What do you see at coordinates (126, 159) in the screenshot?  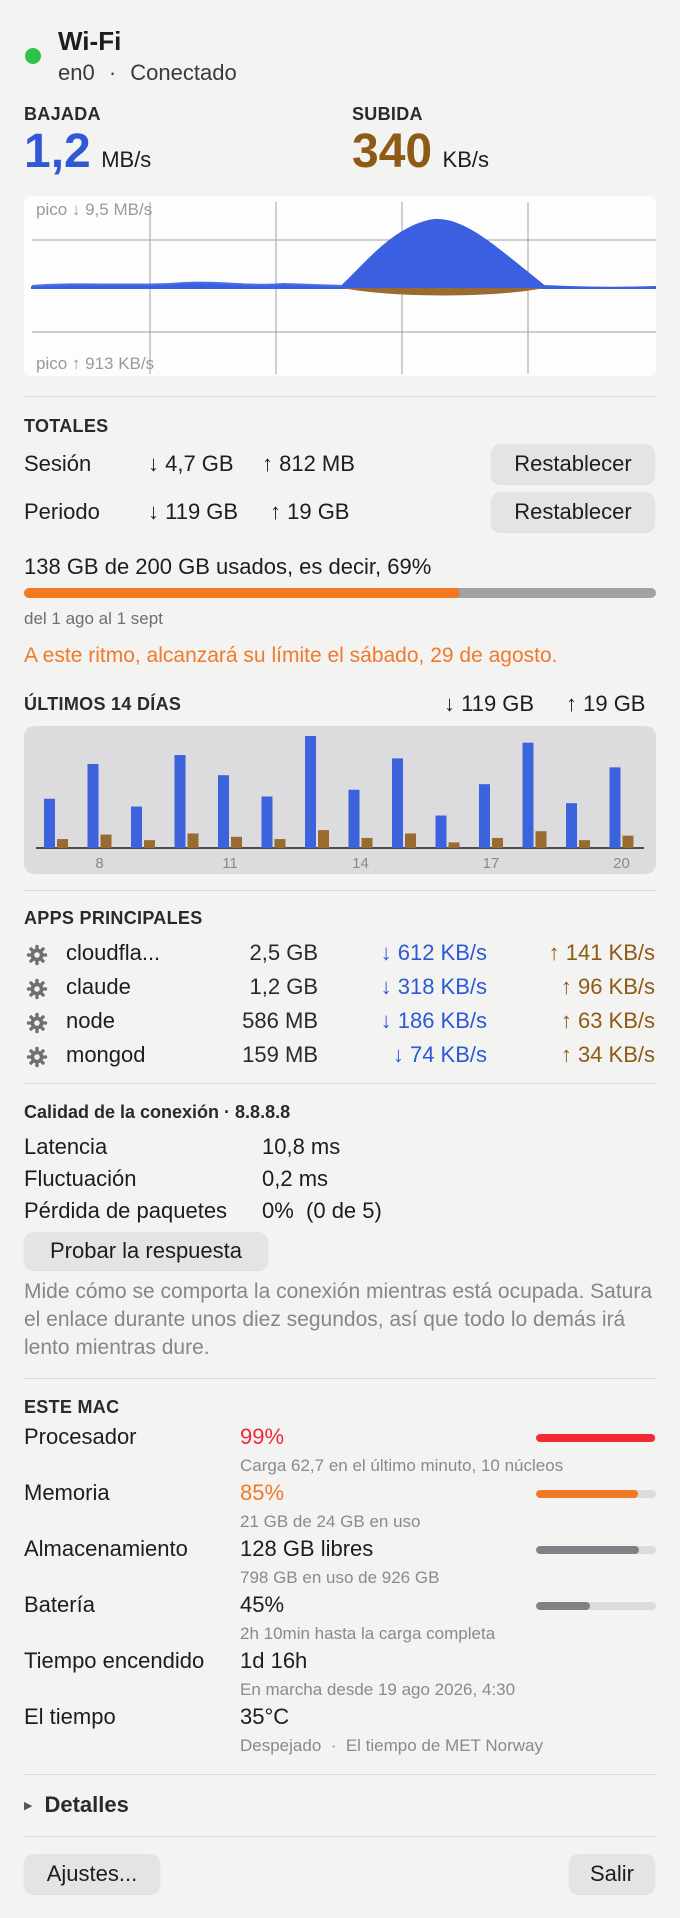 I see `download-unit: MB/s` at bounding box center [126, 159].